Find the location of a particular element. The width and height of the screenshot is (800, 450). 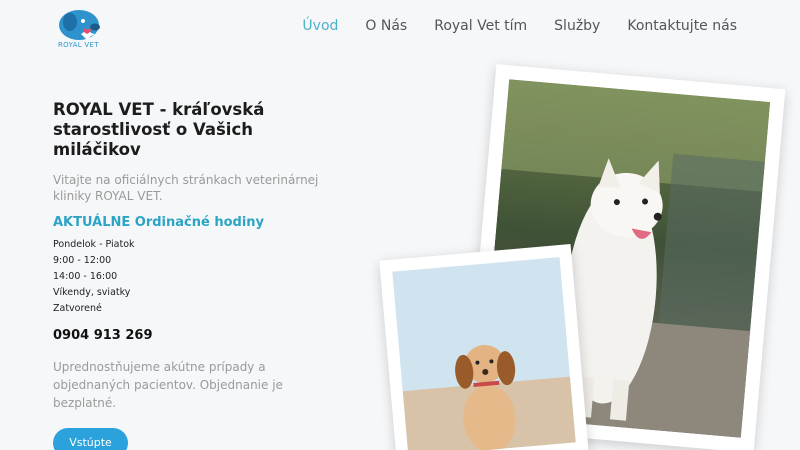

hours-heading: AKTUÁLNE Ordinačné hodiny is located at coordinates (159, 222).